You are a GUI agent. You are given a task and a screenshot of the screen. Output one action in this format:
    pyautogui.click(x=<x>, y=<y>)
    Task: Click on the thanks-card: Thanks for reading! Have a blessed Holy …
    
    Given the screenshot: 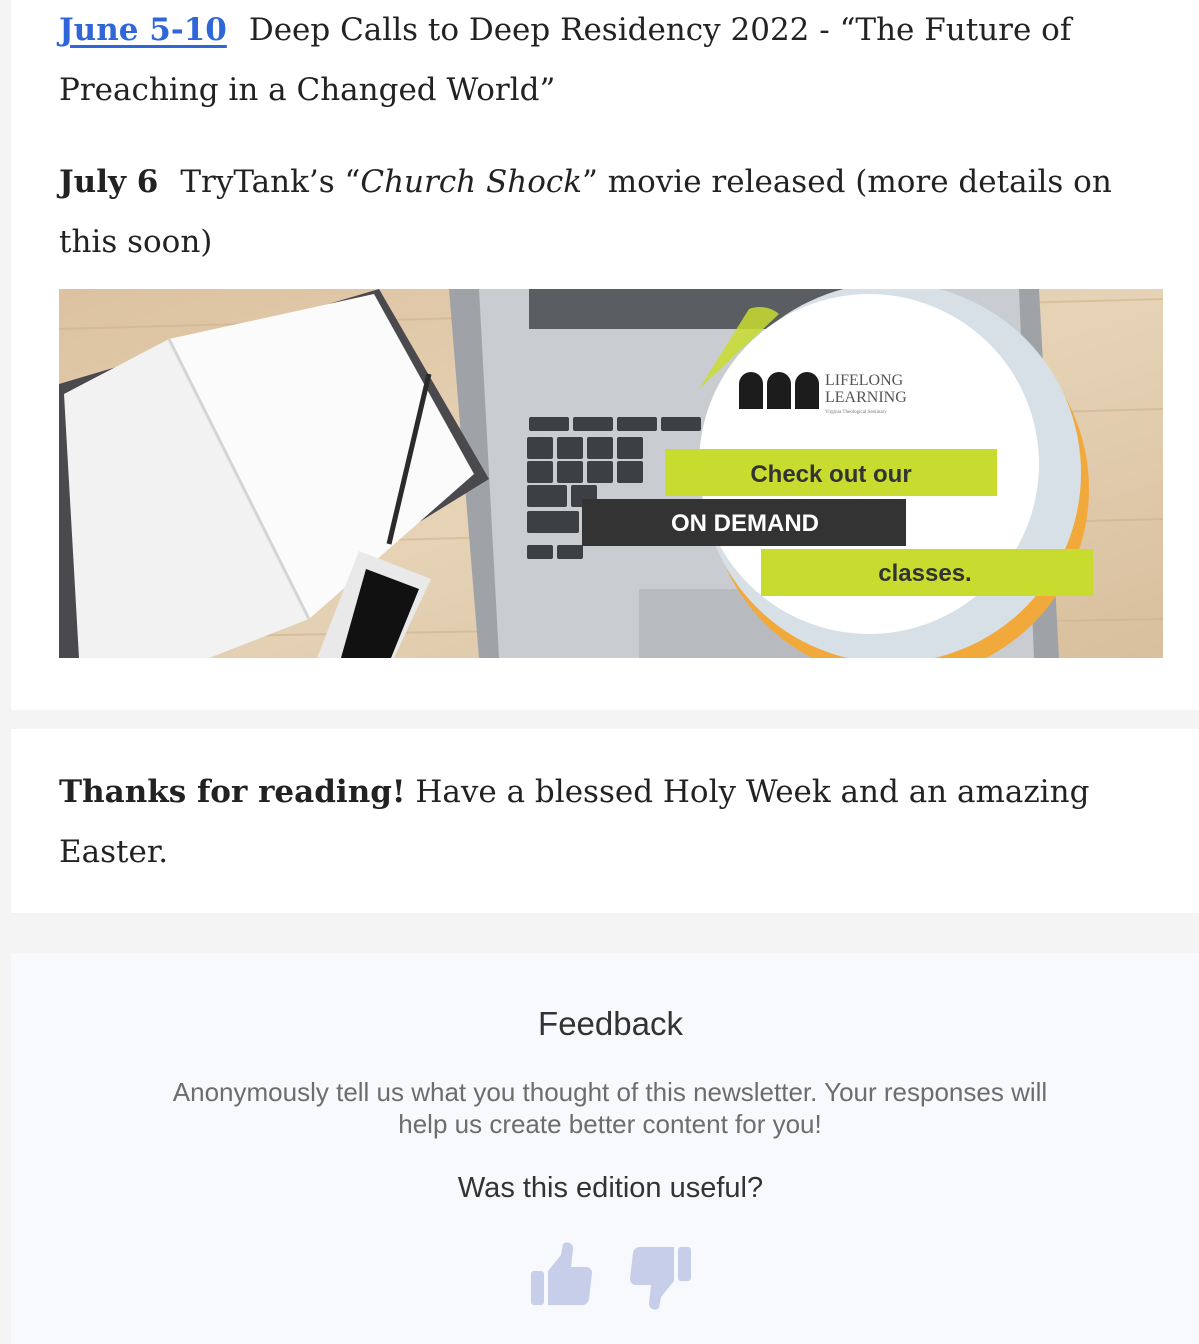 What is the action you would take?
    pyautogui.click(x=605, y=821)
    